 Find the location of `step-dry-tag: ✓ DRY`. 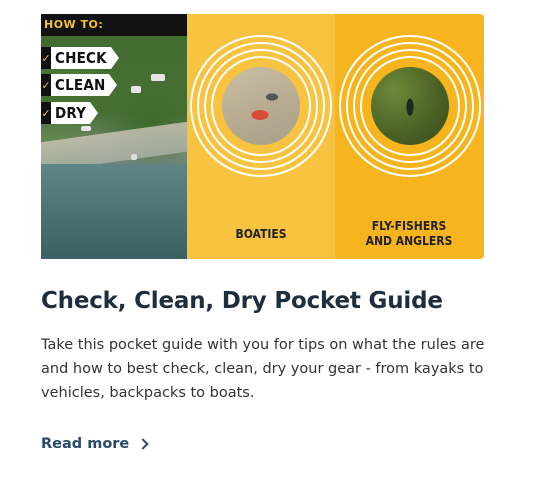

step-dry-tag: ✓ DRY is located at coordinates (70, 113).